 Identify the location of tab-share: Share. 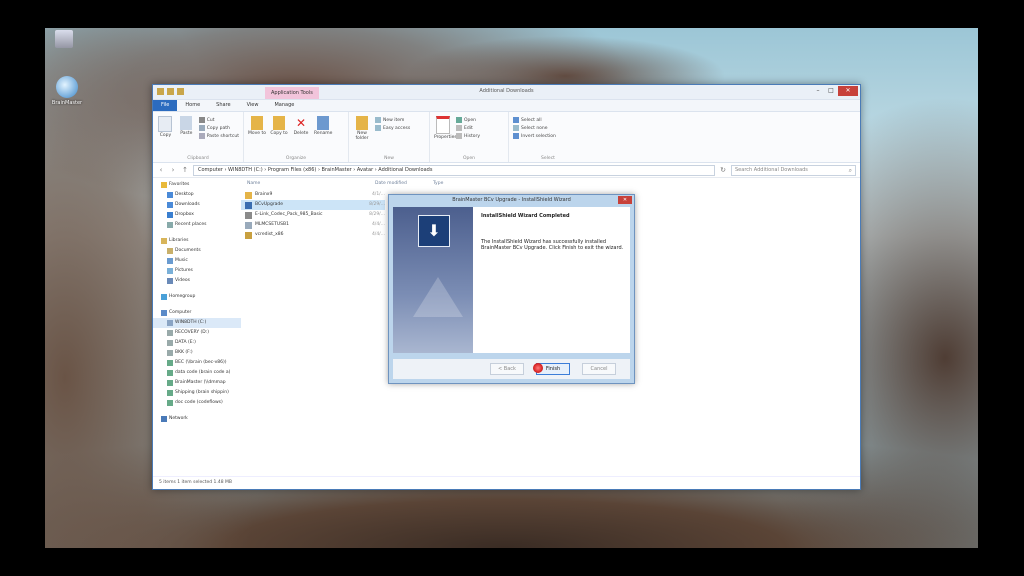
(223, 105).